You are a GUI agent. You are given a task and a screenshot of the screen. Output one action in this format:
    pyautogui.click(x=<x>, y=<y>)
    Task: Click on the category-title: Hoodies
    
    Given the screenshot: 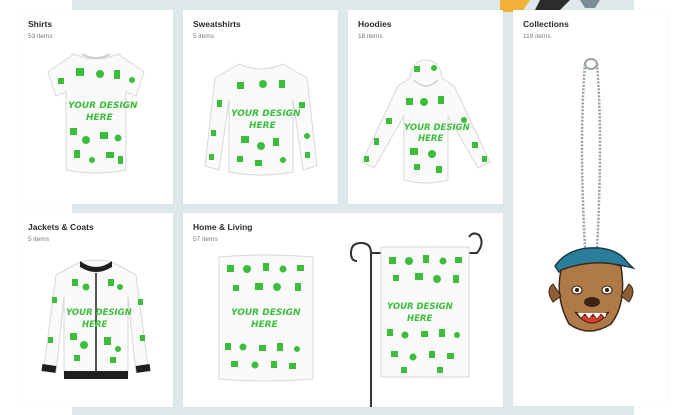 What is the action you would take?
    pyautogui.click(x=375, y=24)
    